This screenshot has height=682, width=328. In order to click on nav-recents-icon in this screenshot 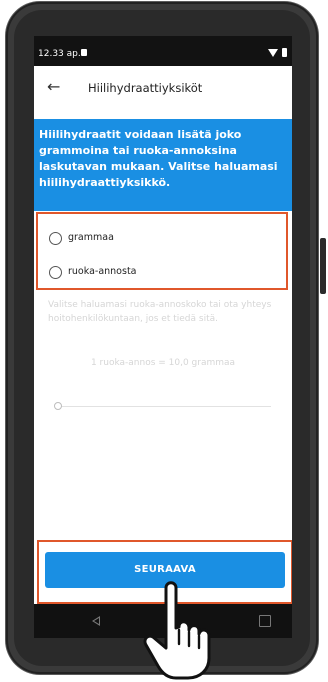, I will do `click(265, 621)`.